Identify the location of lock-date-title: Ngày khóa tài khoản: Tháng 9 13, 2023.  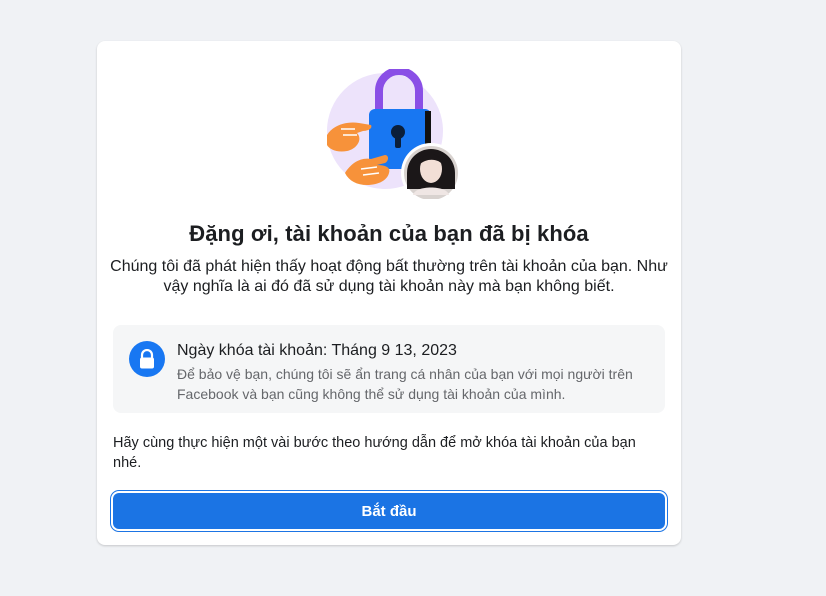
(317, 350).